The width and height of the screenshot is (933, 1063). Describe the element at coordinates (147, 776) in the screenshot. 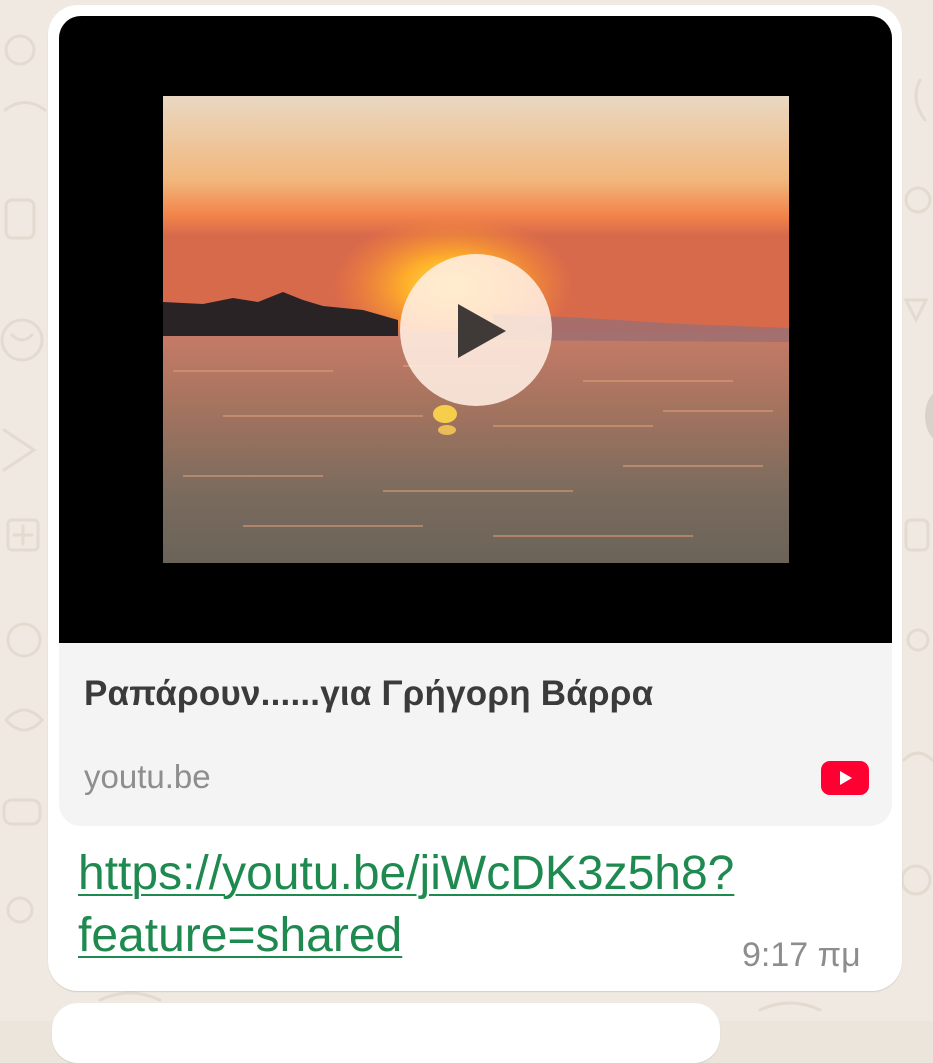

I see `link-preview-domain: youtu.be` at that location.